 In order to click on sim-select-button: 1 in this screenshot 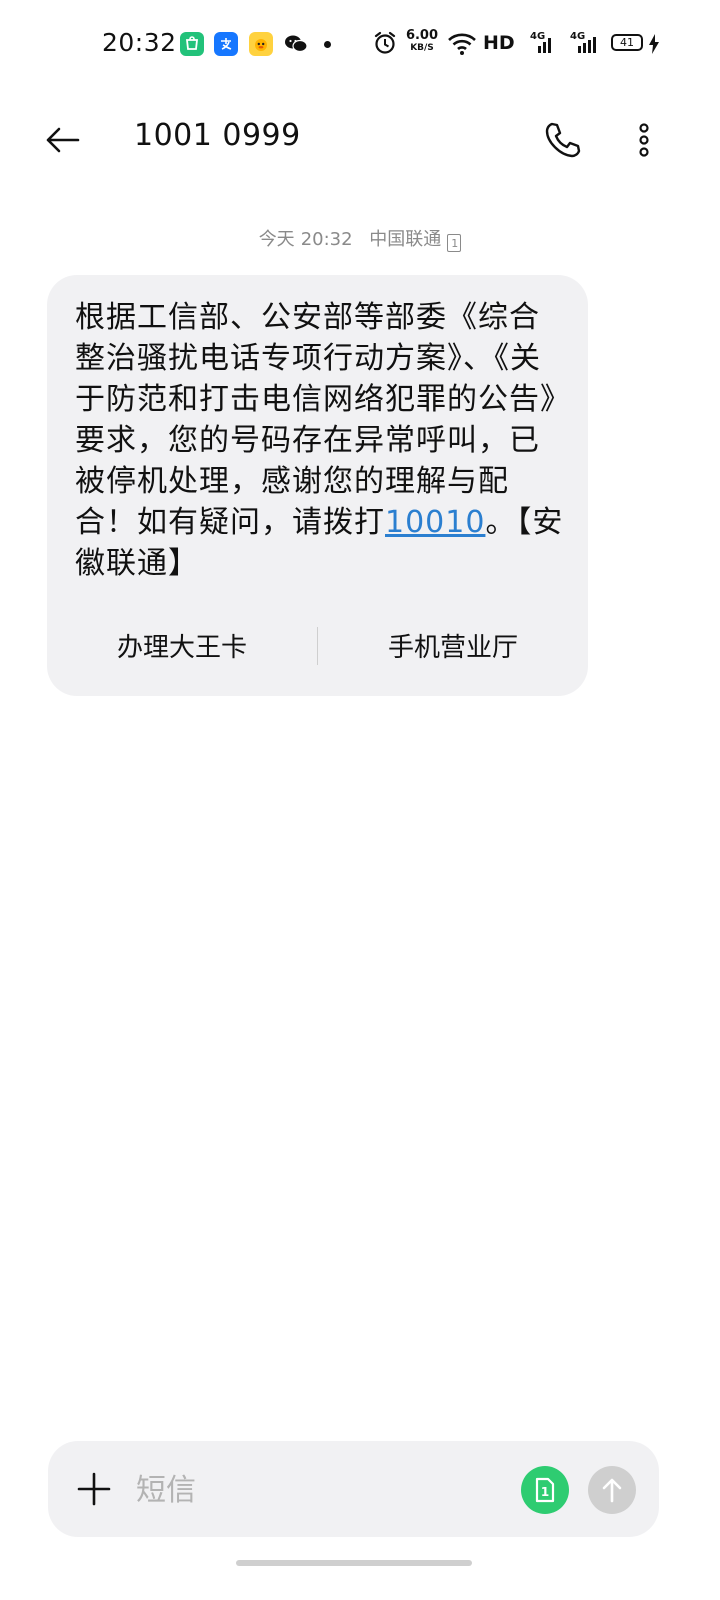, I will do `click(545, 1490)`.